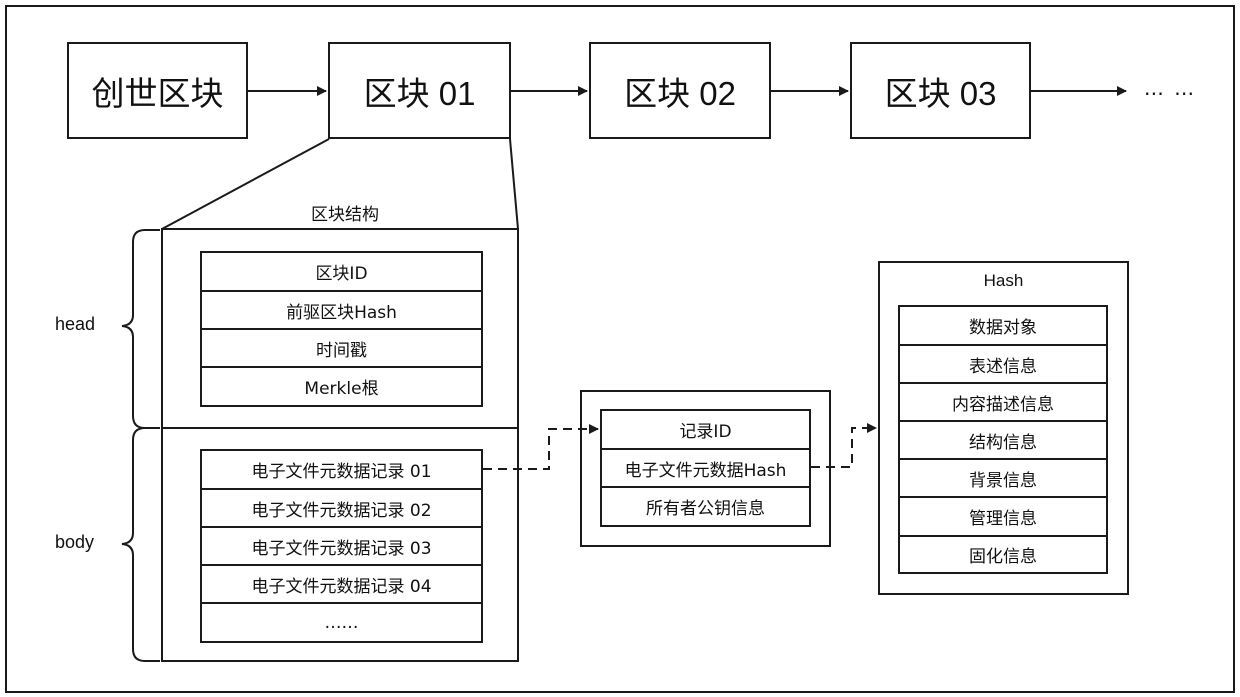 The height and width of the screenshot is (697, 1240). I want to click on body-record-row: 电子文件元数据记录 03, so click(341, 547).